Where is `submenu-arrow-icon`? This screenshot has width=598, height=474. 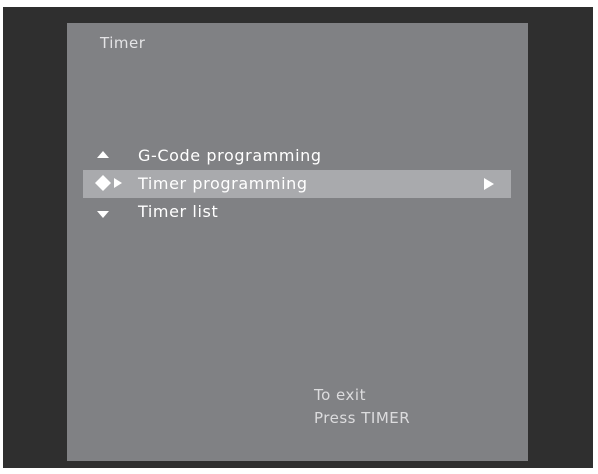
submenu-arrow-icon is located at coordinates (489, 184).